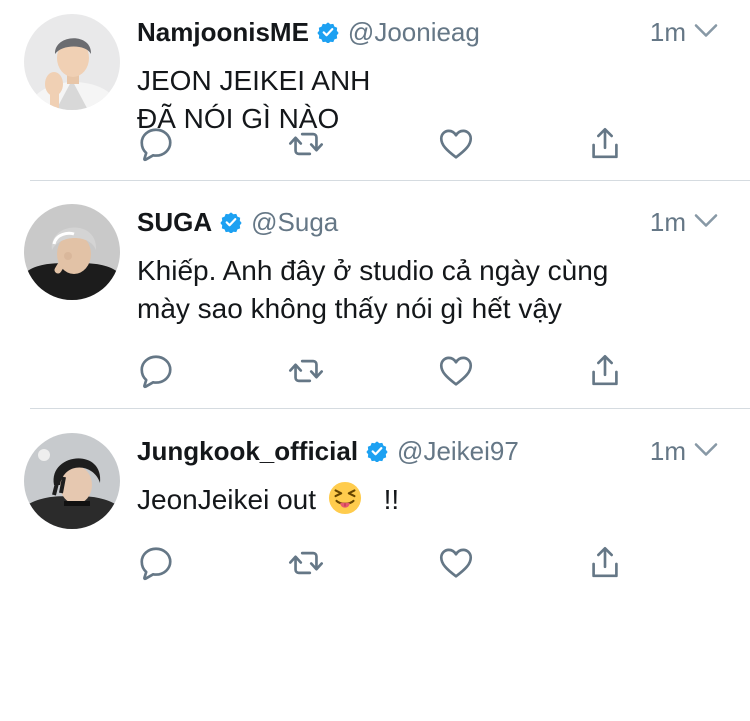  Describe the element at coordinates (294, 222) in the screenshot. I see `author-handle: @Suga` at that location.